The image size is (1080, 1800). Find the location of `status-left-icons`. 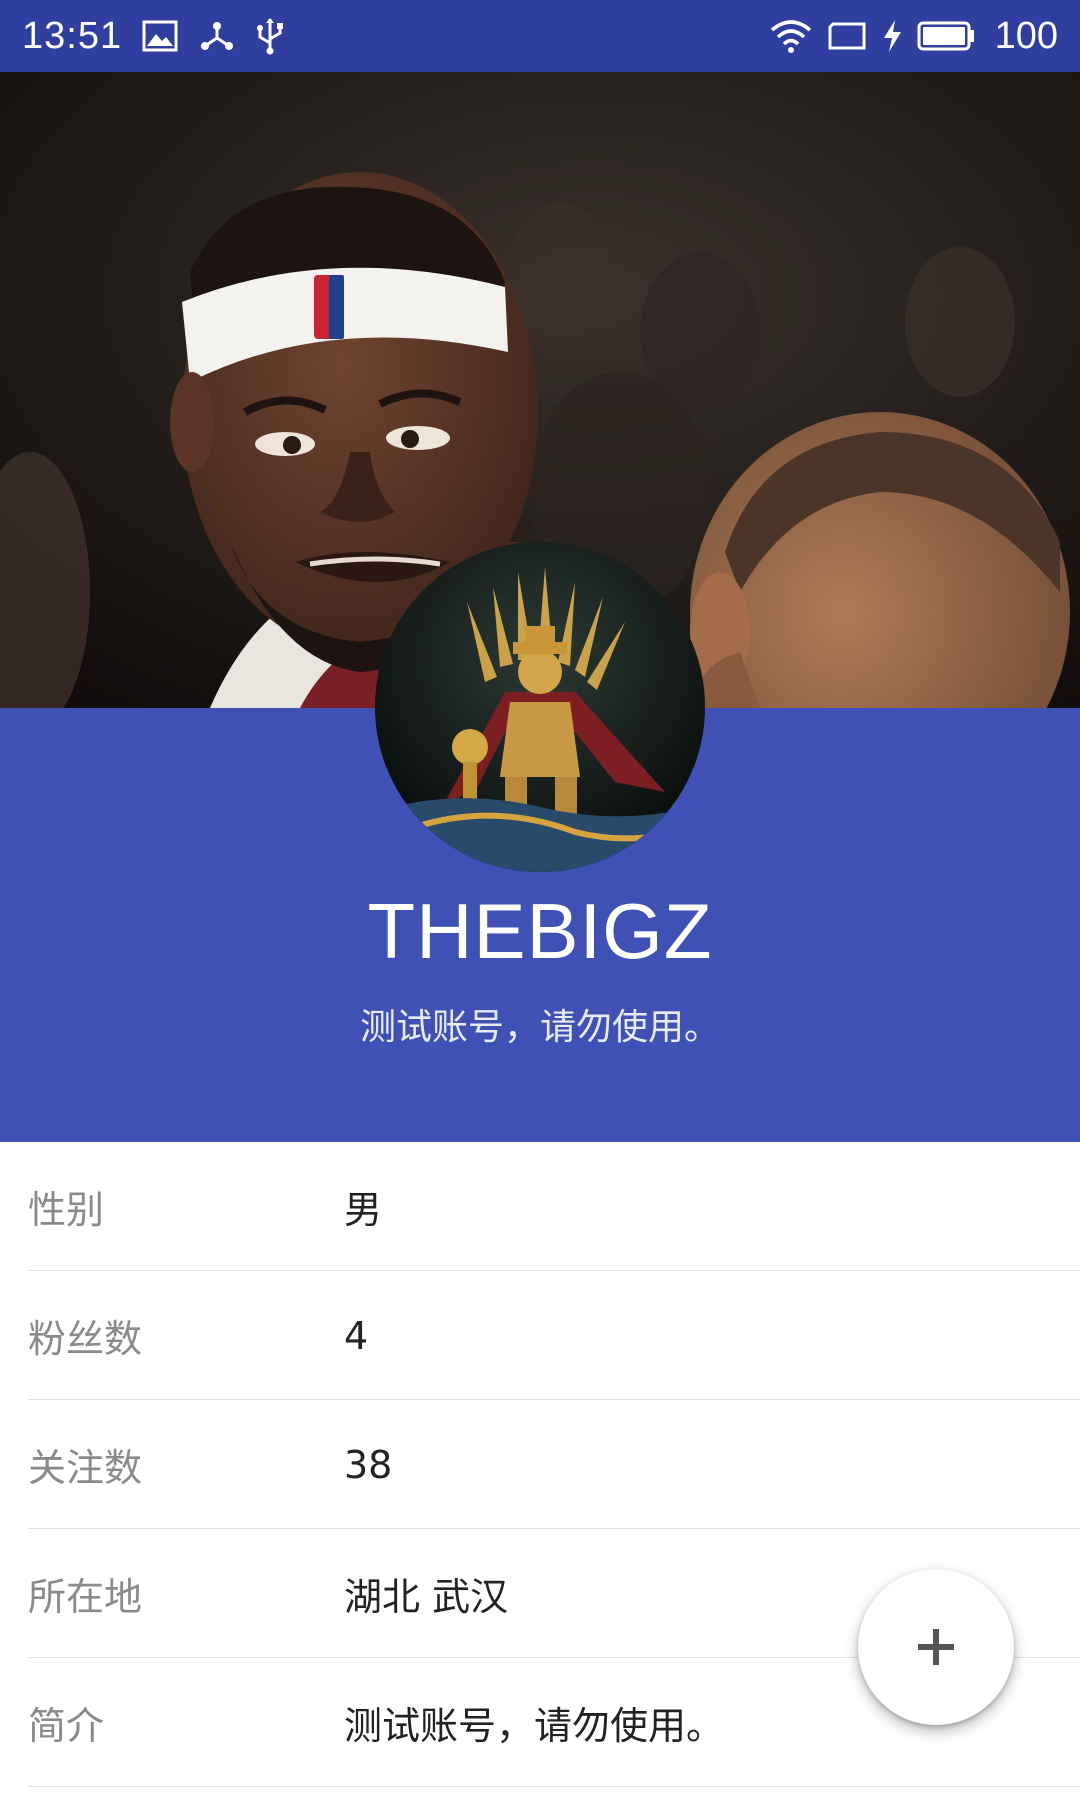

status-left-icons is located at coordinates (213, 36).